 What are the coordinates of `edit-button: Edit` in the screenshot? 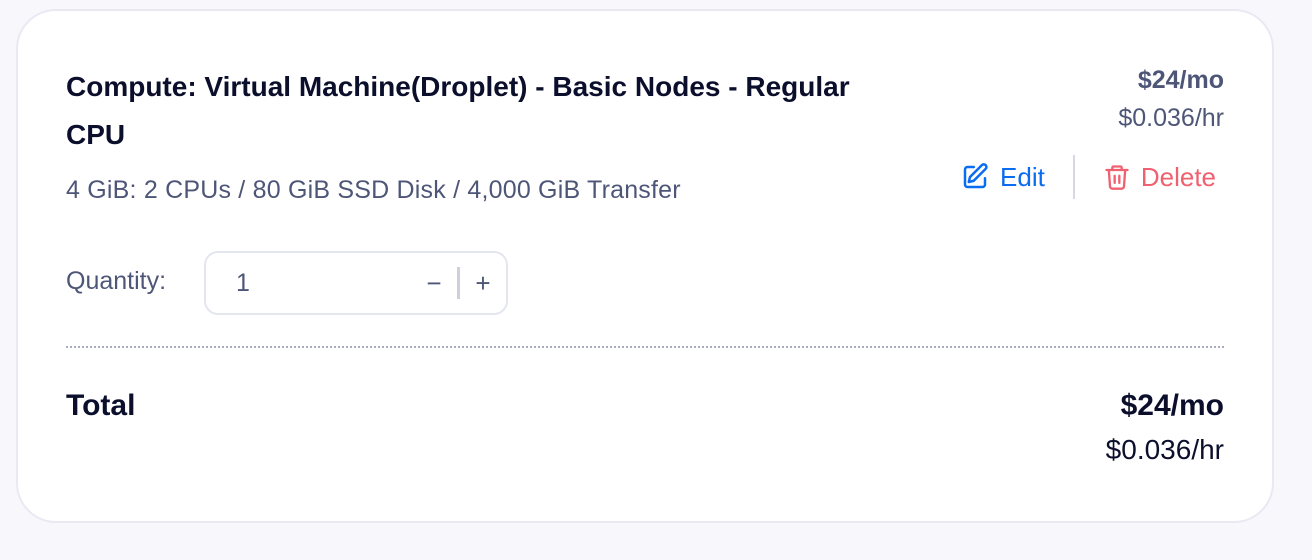 It's located at (1002, 177).